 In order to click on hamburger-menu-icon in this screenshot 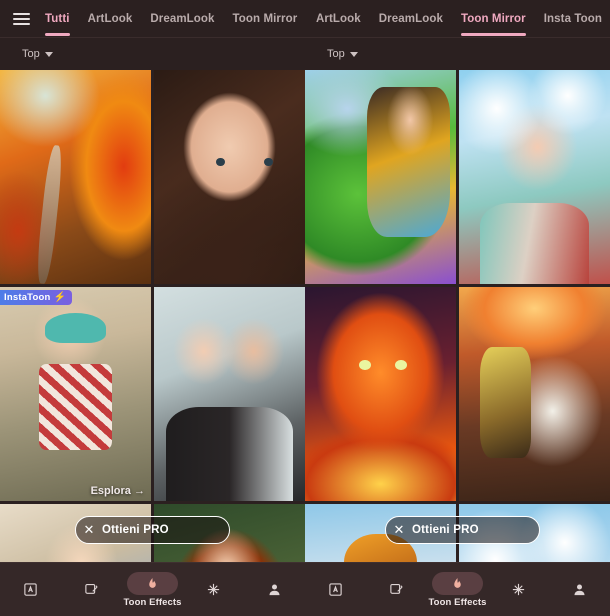, I will do `click(21, 19)`.